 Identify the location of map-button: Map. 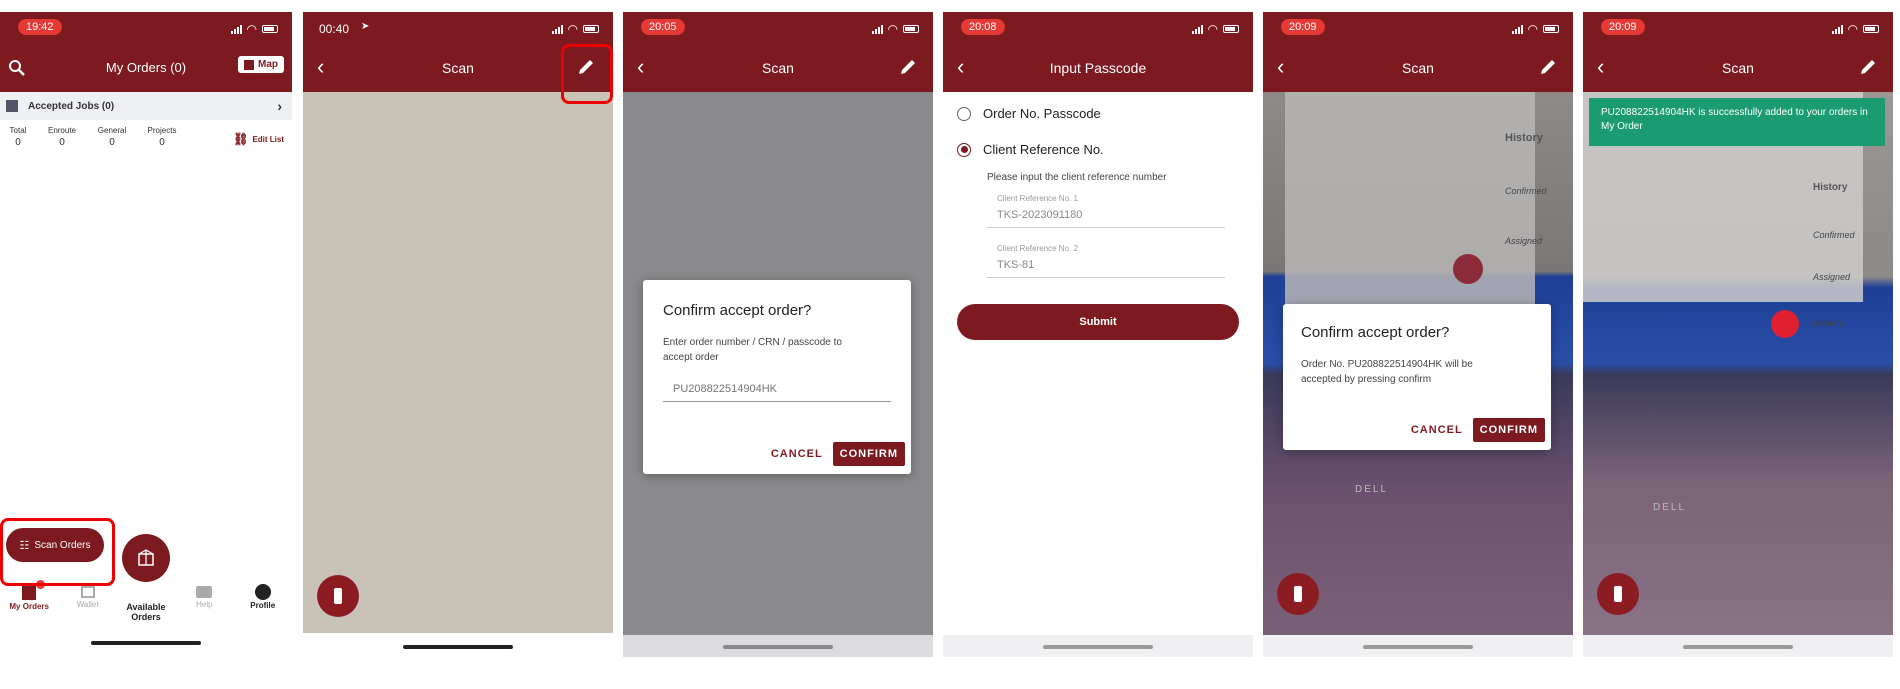
(261, 64).